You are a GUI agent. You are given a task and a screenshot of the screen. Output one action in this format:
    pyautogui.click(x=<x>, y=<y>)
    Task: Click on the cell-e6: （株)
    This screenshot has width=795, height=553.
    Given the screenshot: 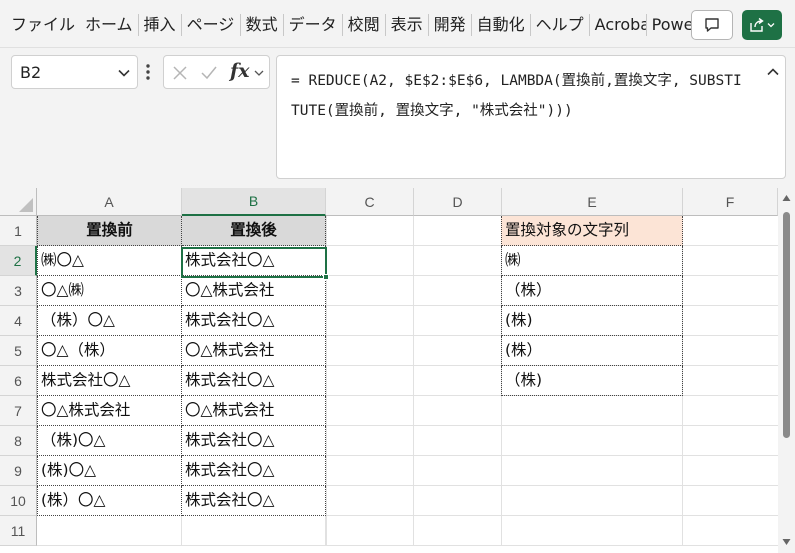 What is the action you would take?
    pyautogui.click(x=592, y=381)
    